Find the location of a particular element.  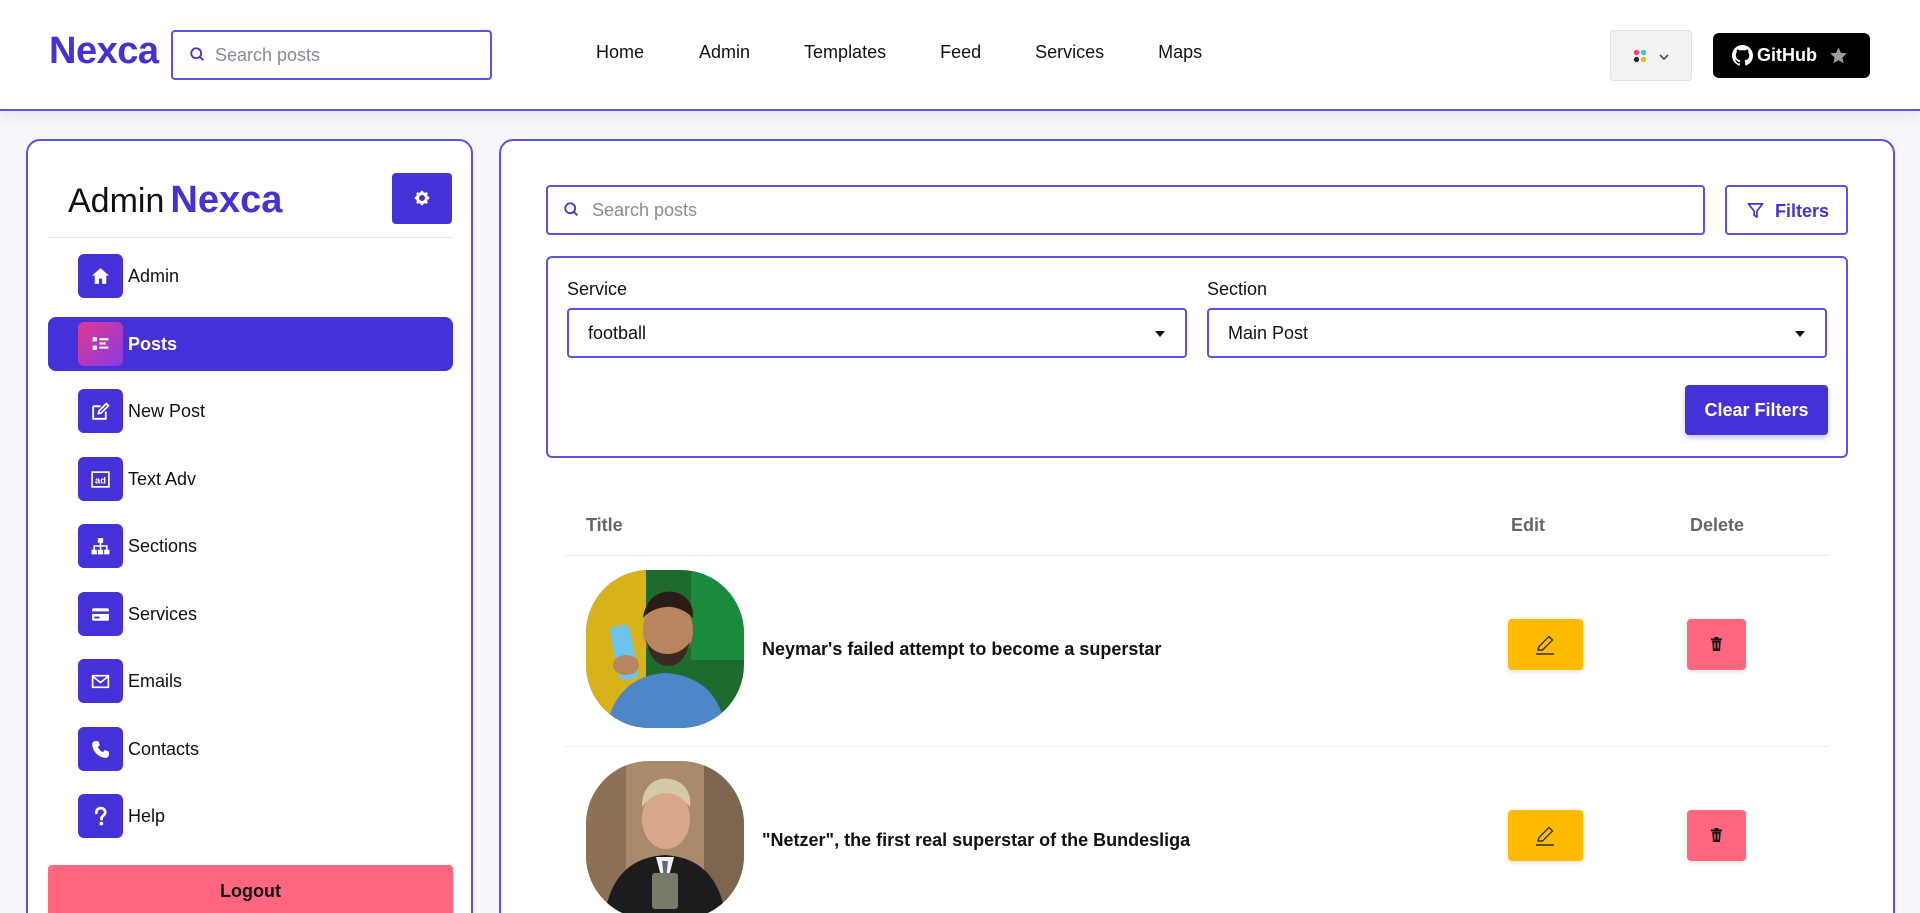

chevron-down-icon is located at coordinates (1664, 57).